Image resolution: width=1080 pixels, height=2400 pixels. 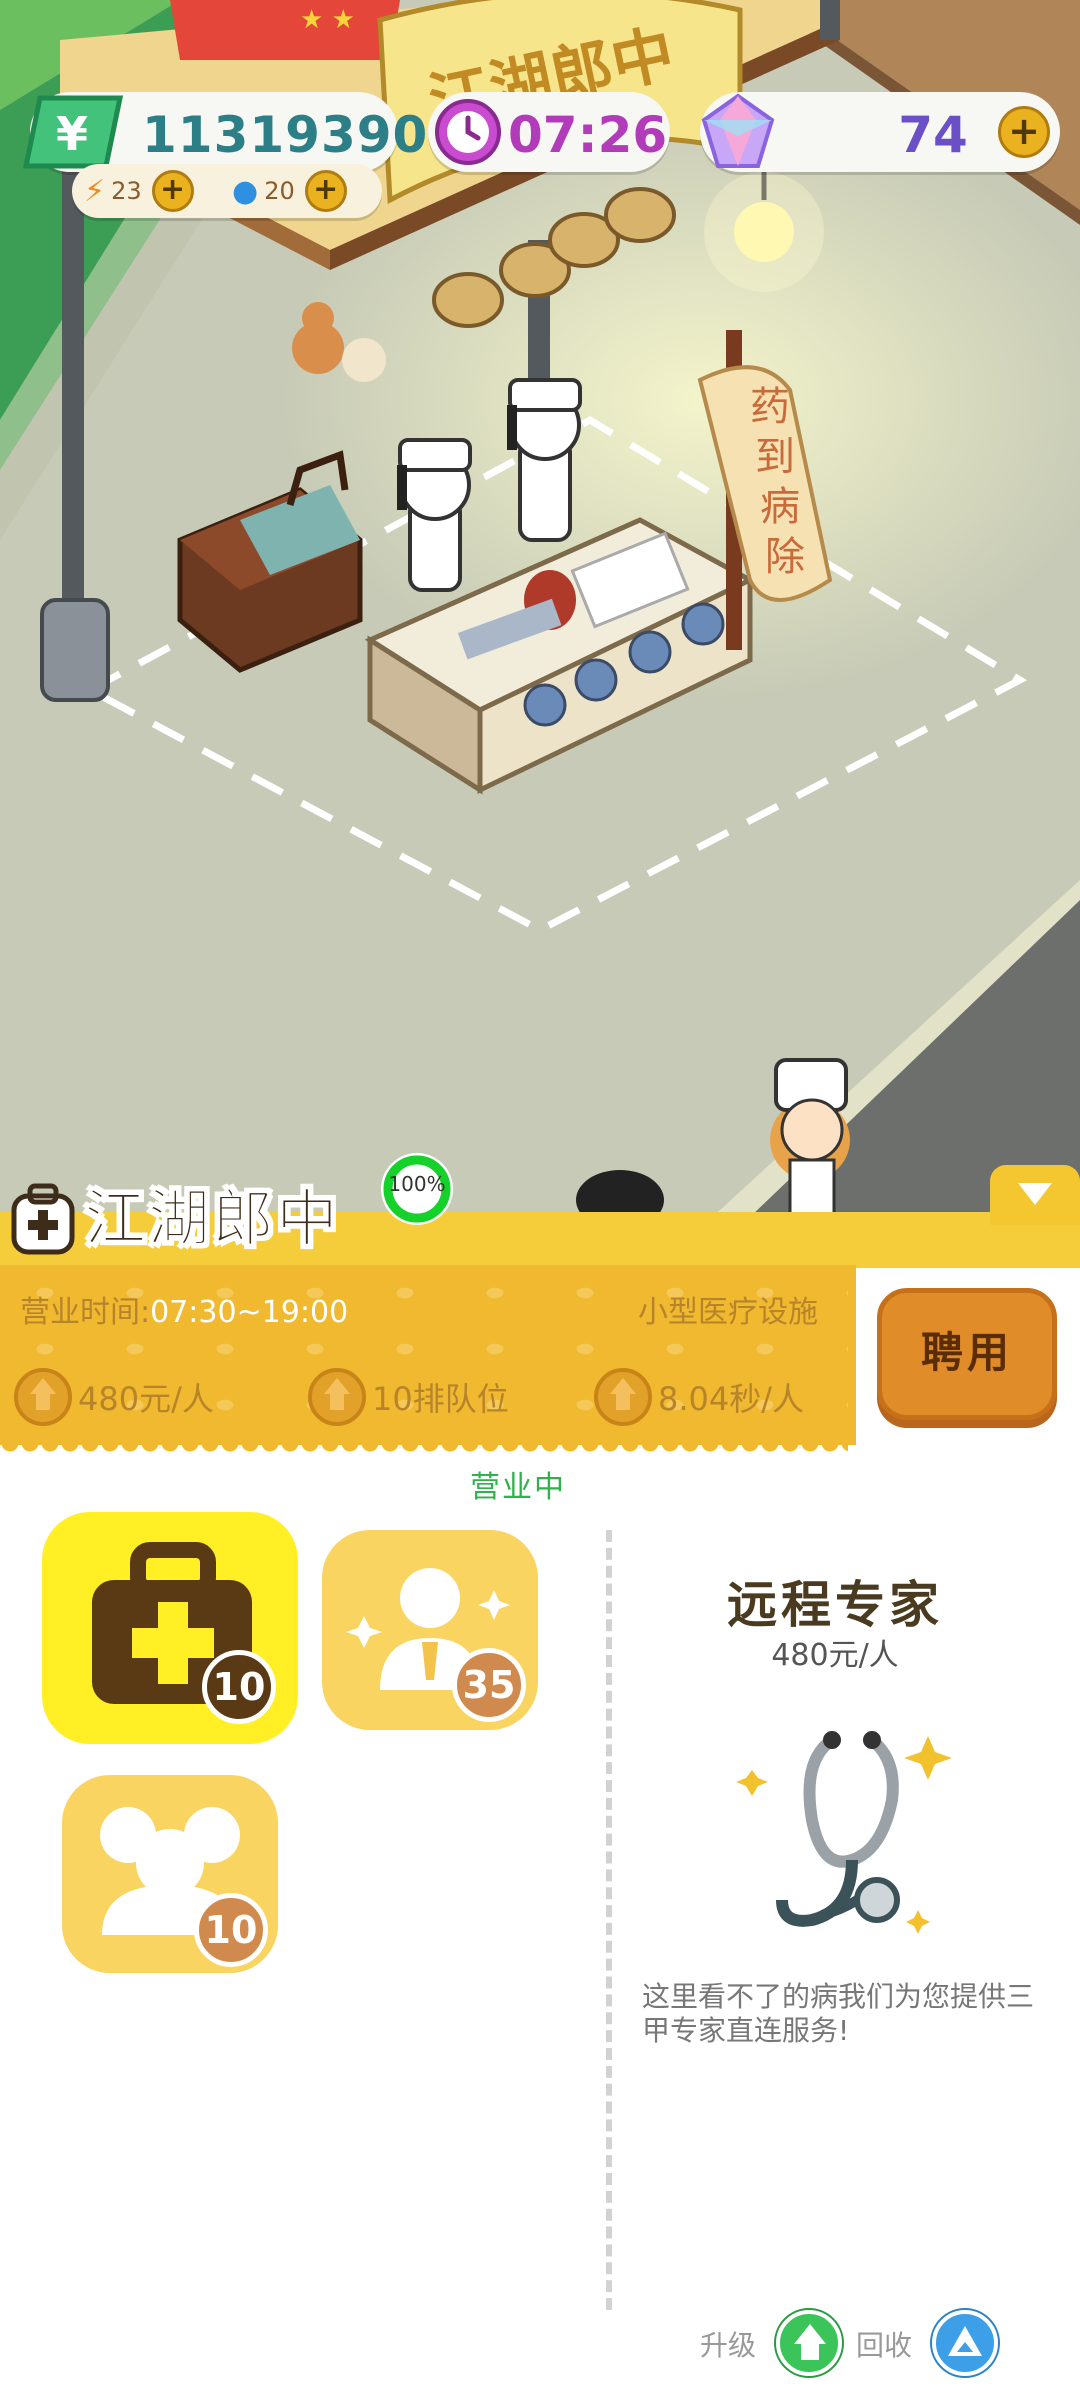 What do you see at coordinates (838, 2013) in the screenshot?
I see `detail-description: 这里看不了的病我们为您提供三甲专家直连服务!` at bounding box center [838, 2013].